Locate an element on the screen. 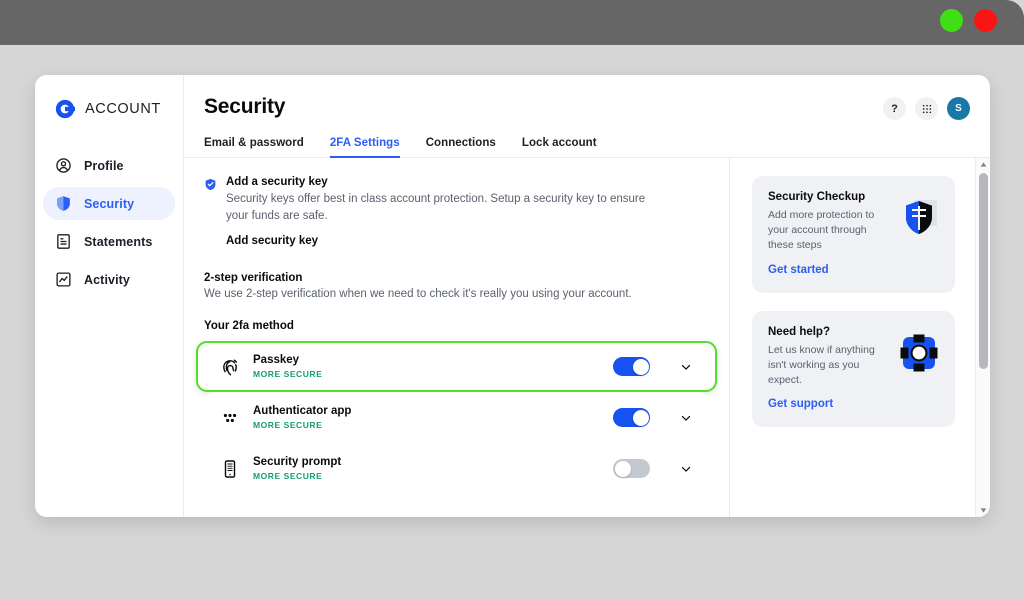 This screenshot has height=599, width=1024. method-toggle-passkey is located at coordinates (631, 367).